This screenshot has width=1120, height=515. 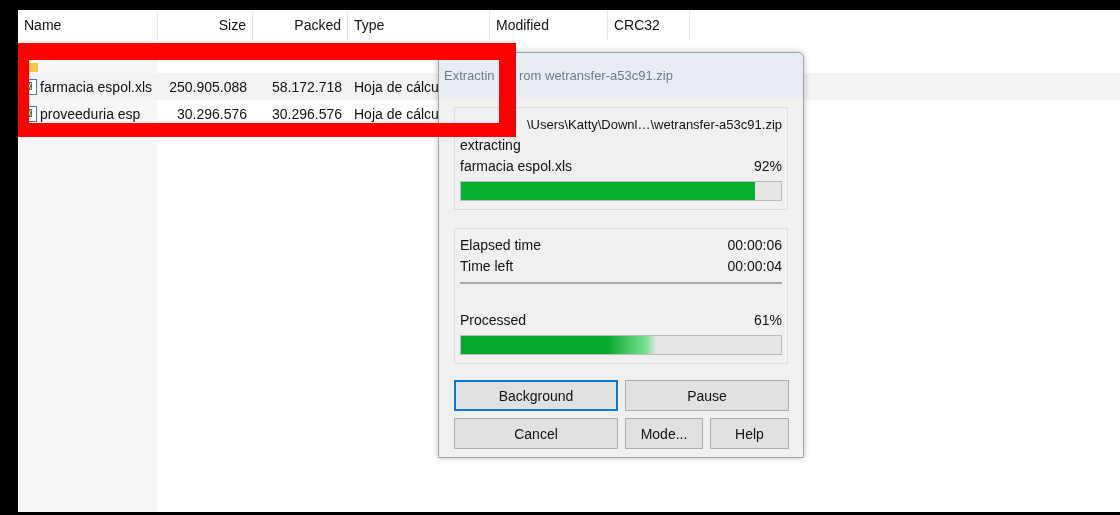 I want to click on dialog-title: rom wetransfer-a53c91.zip, so click(x=596, y=75).